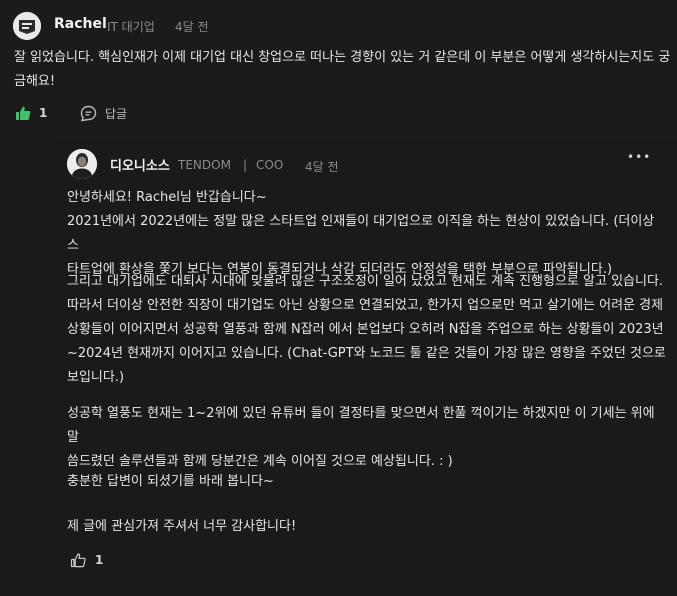 The image size is (677, 596). I want to click on reply-like-button: 1, so click(86, 560).